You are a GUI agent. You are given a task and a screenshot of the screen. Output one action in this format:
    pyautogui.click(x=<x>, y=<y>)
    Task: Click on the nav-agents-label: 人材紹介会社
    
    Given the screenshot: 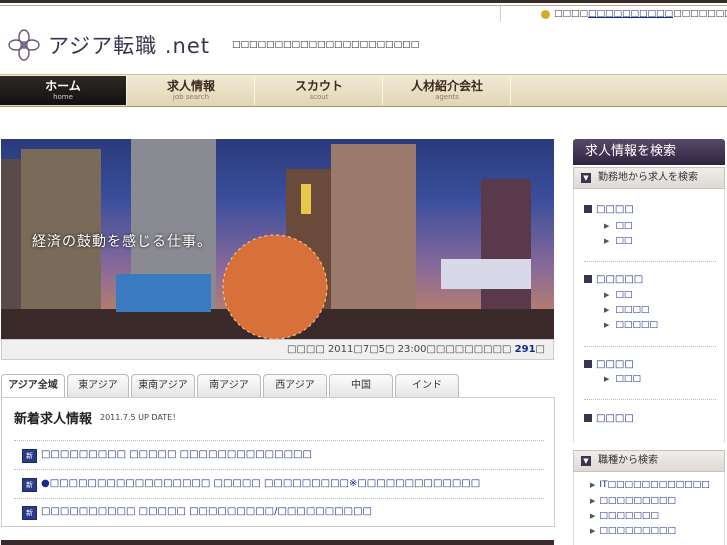 What is the action you would take?
    pyautogui.click(x=446, y=86)
    